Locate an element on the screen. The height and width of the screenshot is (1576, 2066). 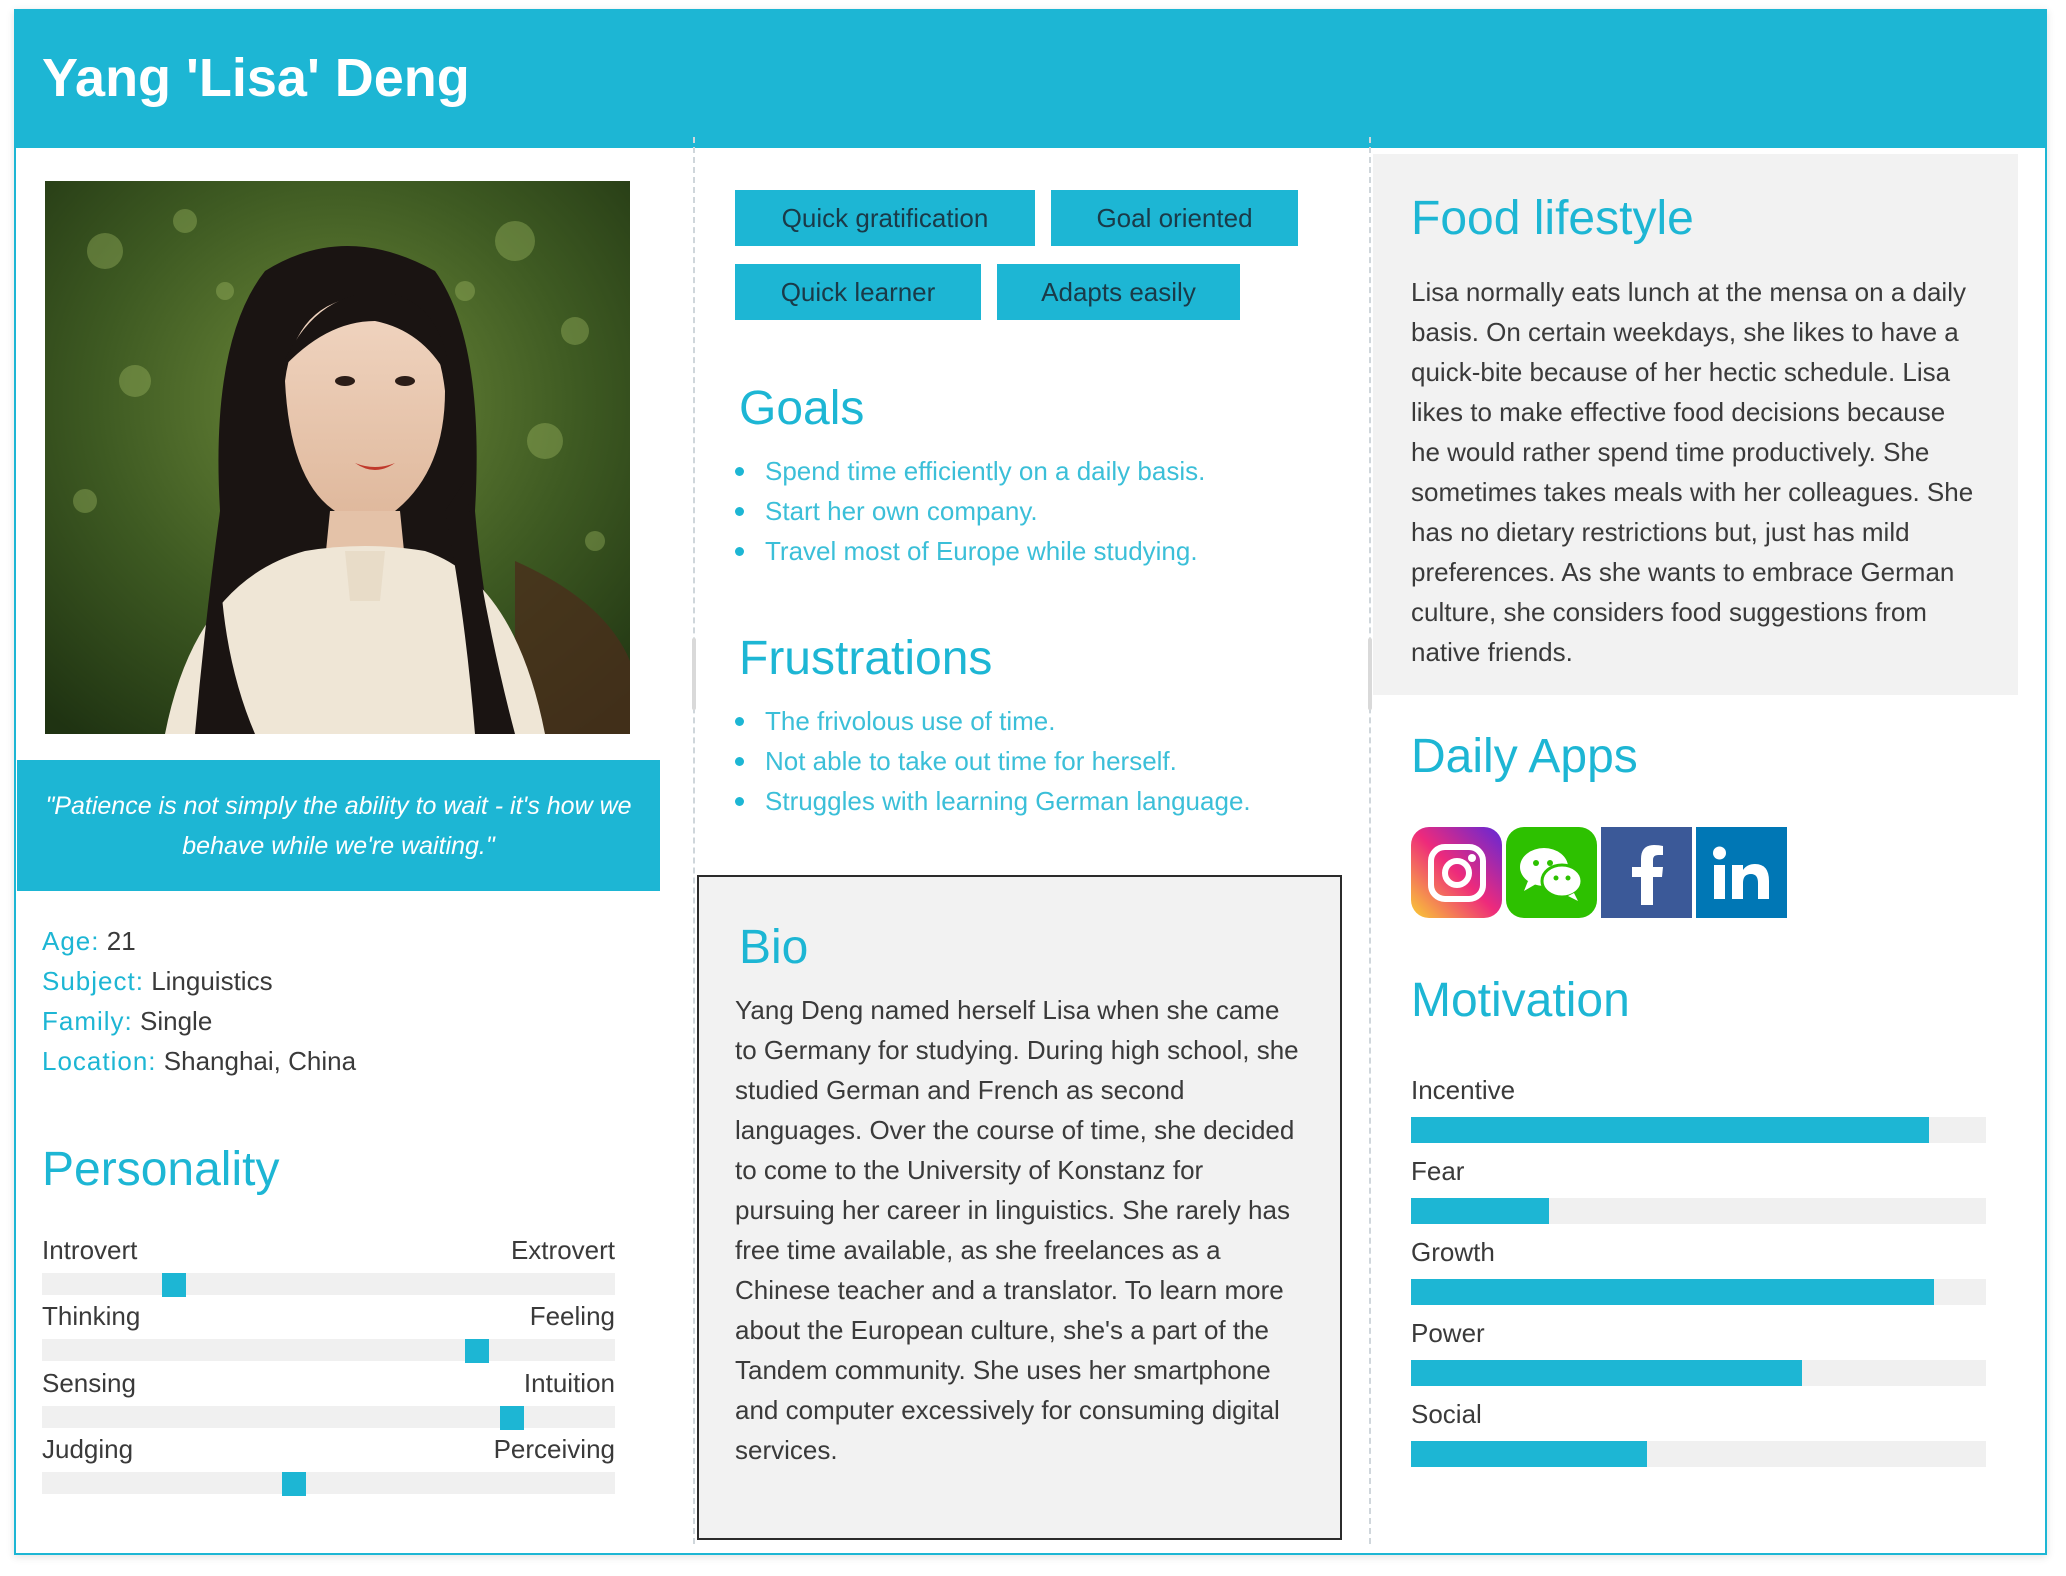
frustration-item: Struggles with learning German language. is located at coordinates (993, 801).